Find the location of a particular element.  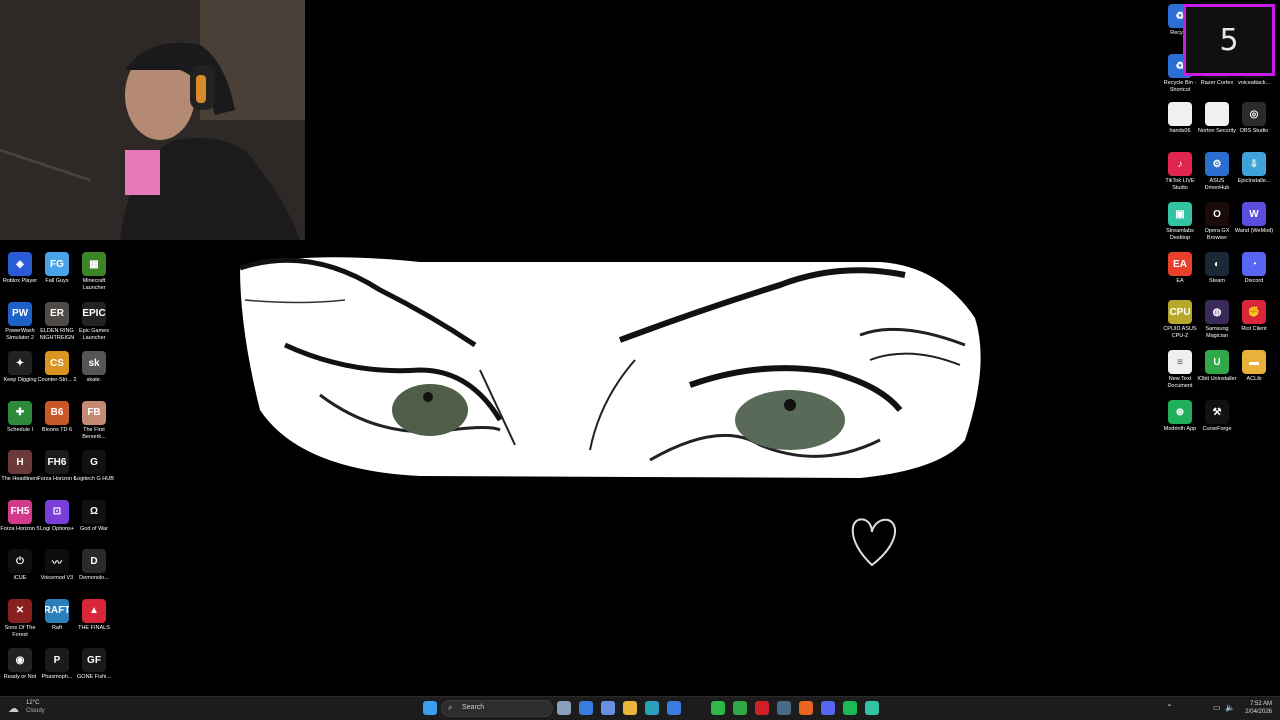

desktop-icon-hands06: hands06 is located at coordinates (1180, 118).